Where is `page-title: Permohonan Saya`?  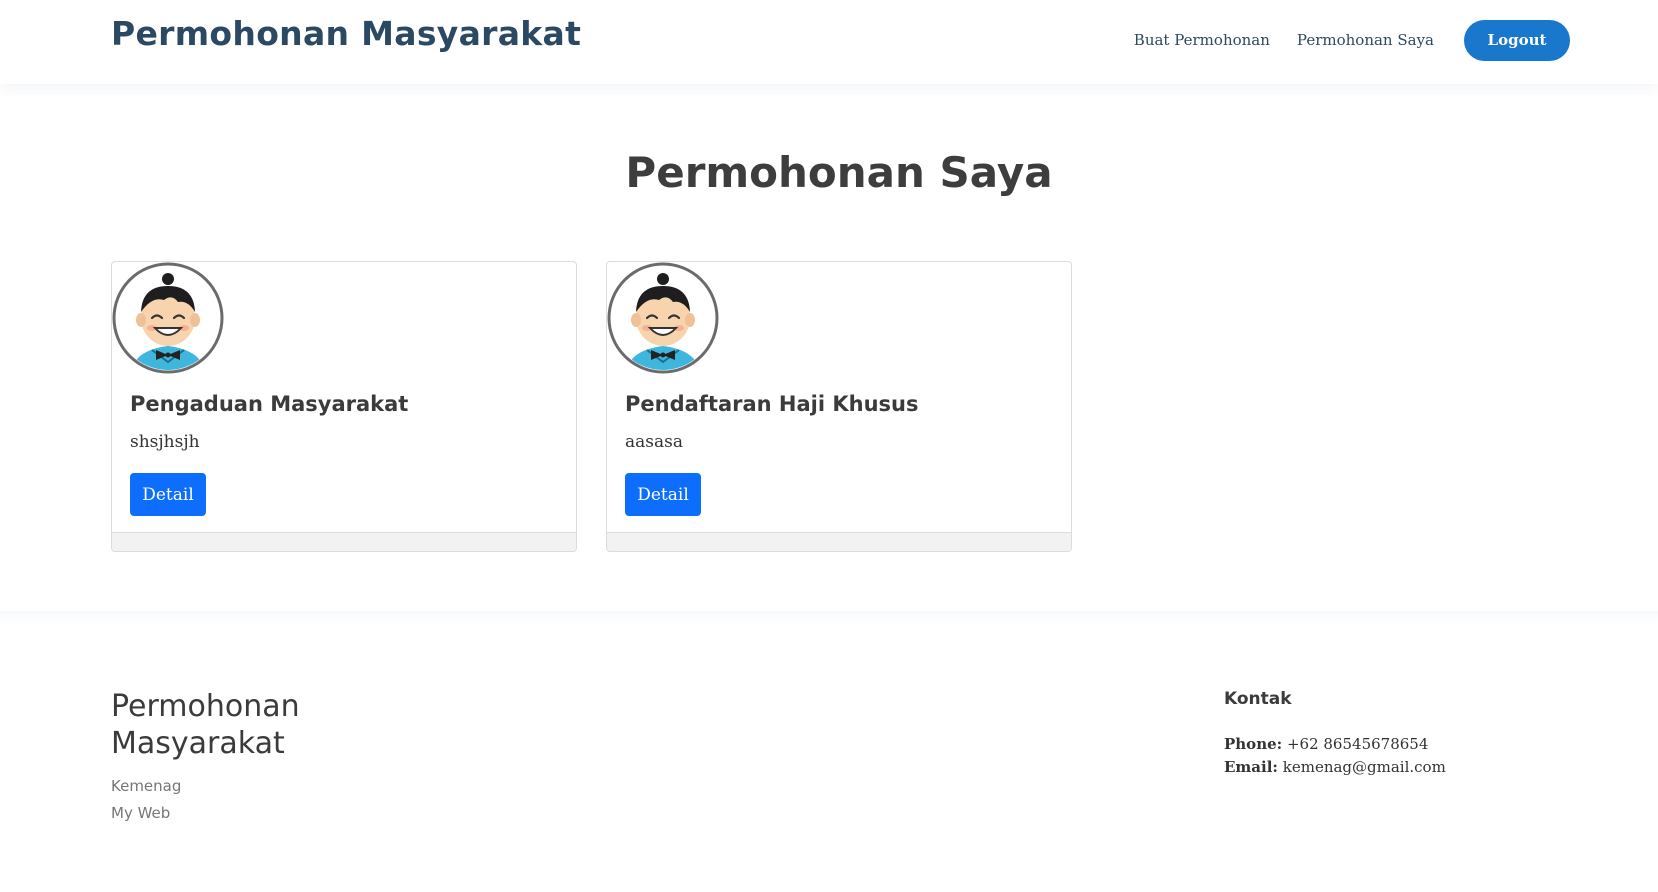 page-title: Permohonan Saya is located at coordinates (839, 172).